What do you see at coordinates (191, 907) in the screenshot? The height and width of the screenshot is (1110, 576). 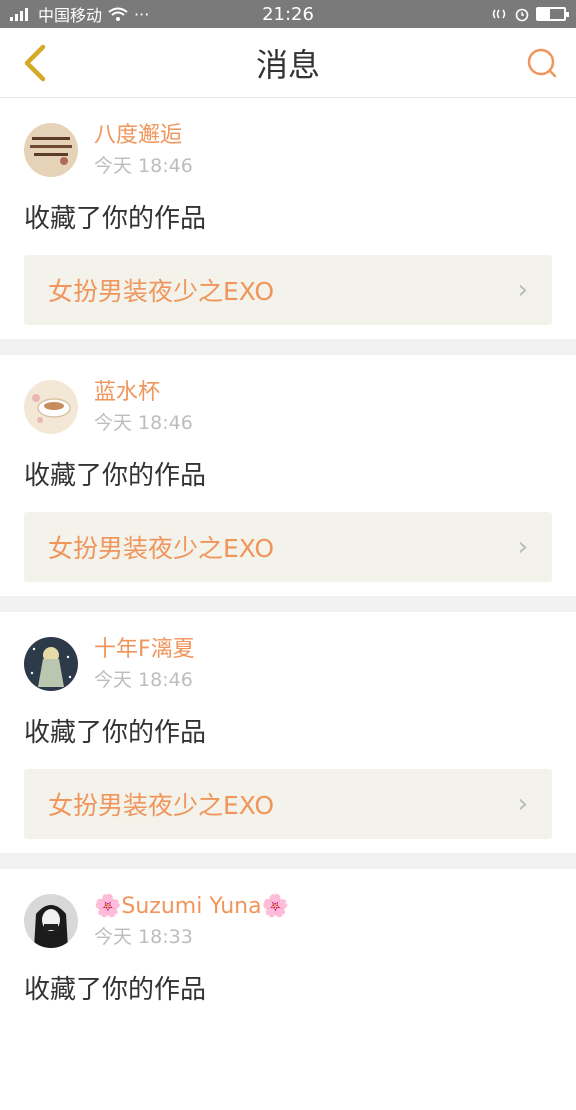 I see `username: 🌸Suzumi Yuna🌸` at bounding box center [191, 907].